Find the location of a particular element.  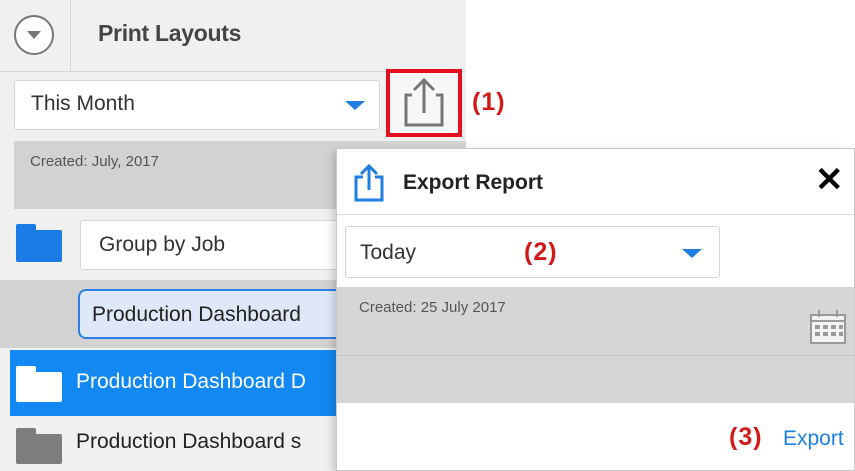

export-button: Export is located at coordinates (813, 439).